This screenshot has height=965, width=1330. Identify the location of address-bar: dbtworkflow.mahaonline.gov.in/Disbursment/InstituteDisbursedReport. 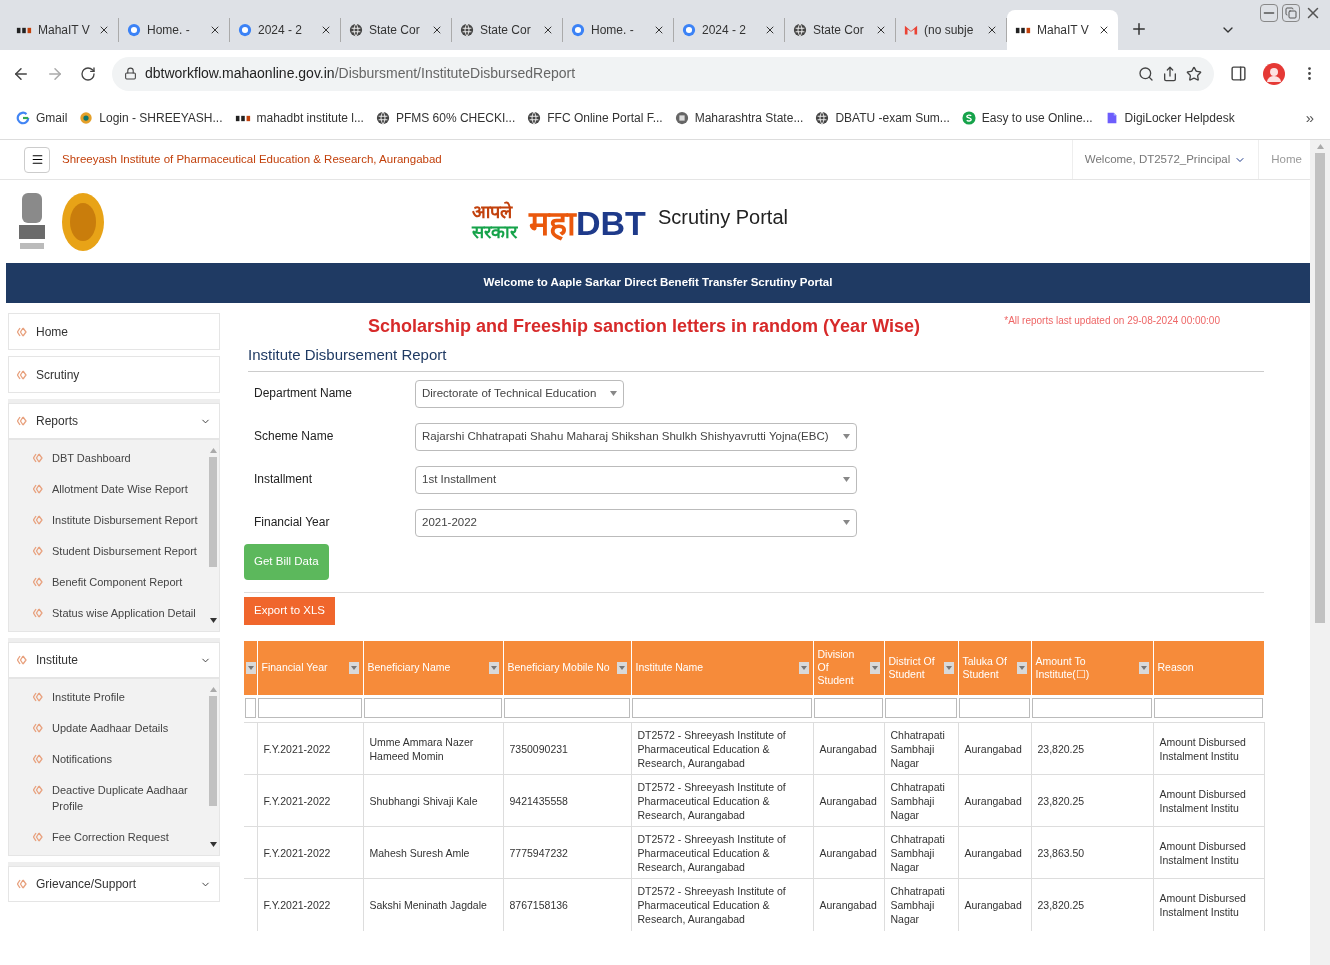
(663, 73).